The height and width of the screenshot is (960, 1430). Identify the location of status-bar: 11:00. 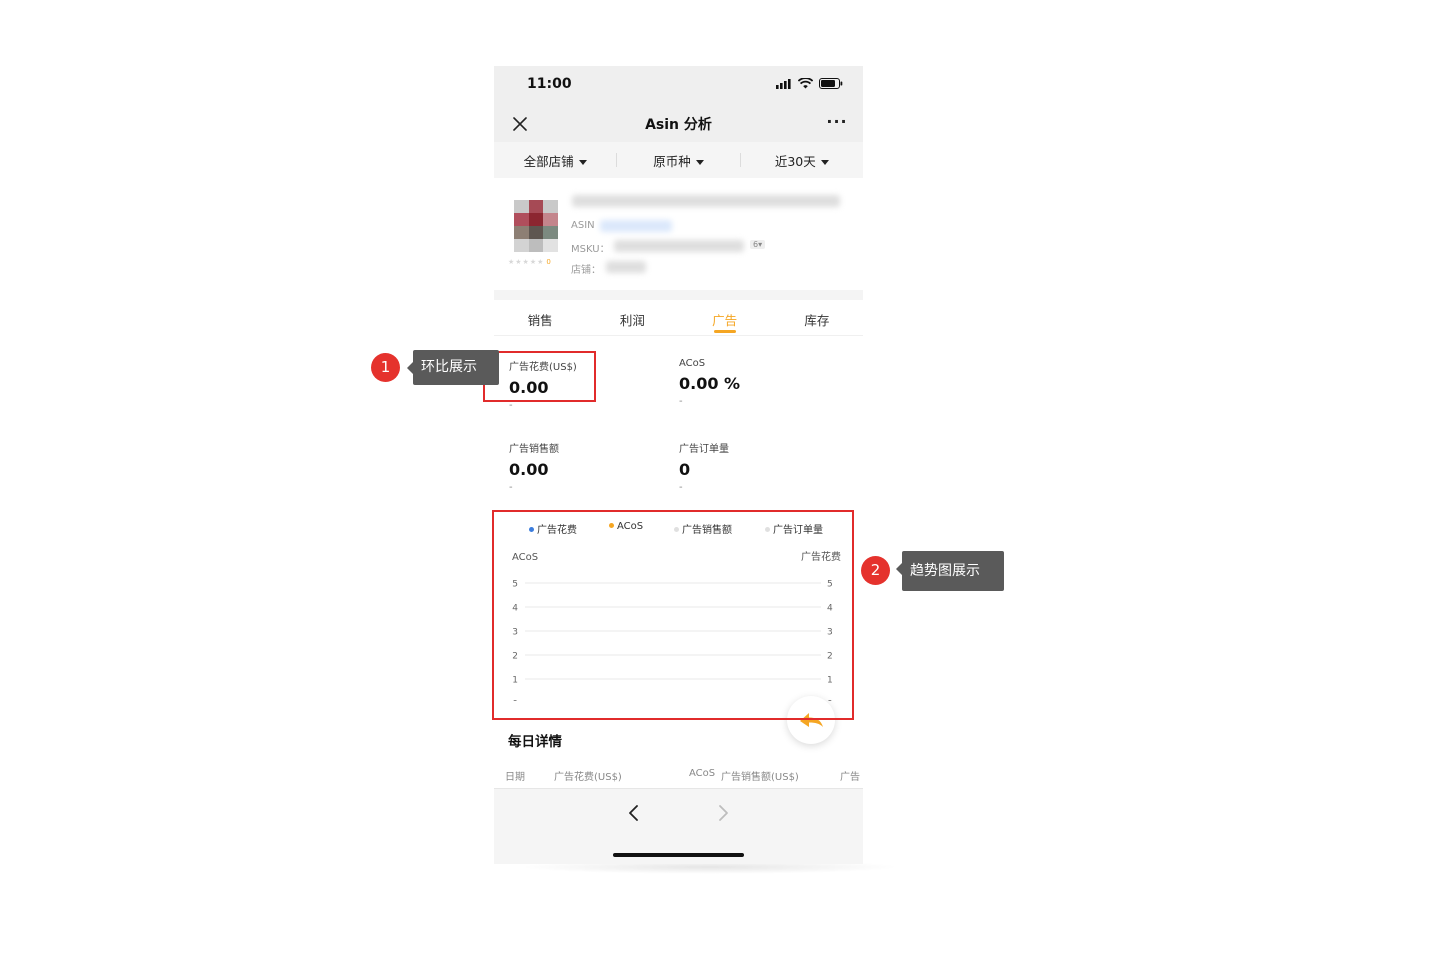
(678, 86).